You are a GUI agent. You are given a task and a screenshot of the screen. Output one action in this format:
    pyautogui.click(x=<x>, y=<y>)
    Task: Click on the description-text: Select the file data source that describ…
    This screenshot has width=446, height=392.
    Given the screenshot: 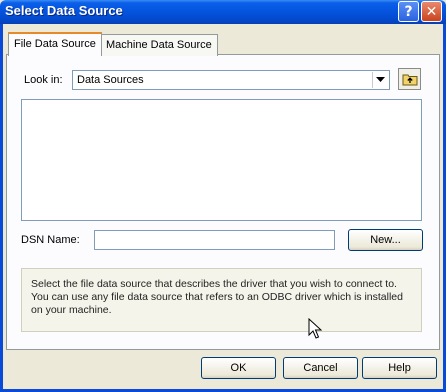 What is the action you would take?
    pyautogui.click(x=217, y=297)
    